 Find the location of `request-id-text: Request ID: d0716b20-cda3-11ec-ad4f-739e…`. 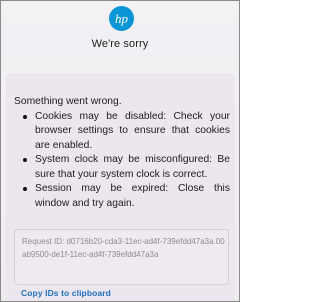

request-id-text: Request ID: d0716b20-cda3-11ec-ad4f-739e… is located at coordinates (123, 248).